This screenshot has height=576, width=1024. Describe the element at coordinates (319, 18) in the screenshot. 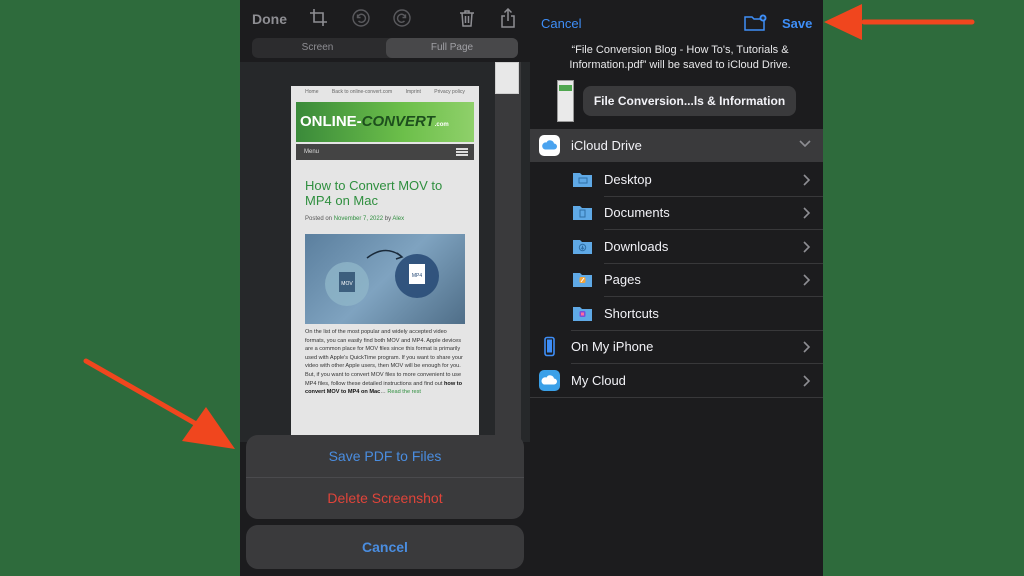

I see `crop-icon` at that location.